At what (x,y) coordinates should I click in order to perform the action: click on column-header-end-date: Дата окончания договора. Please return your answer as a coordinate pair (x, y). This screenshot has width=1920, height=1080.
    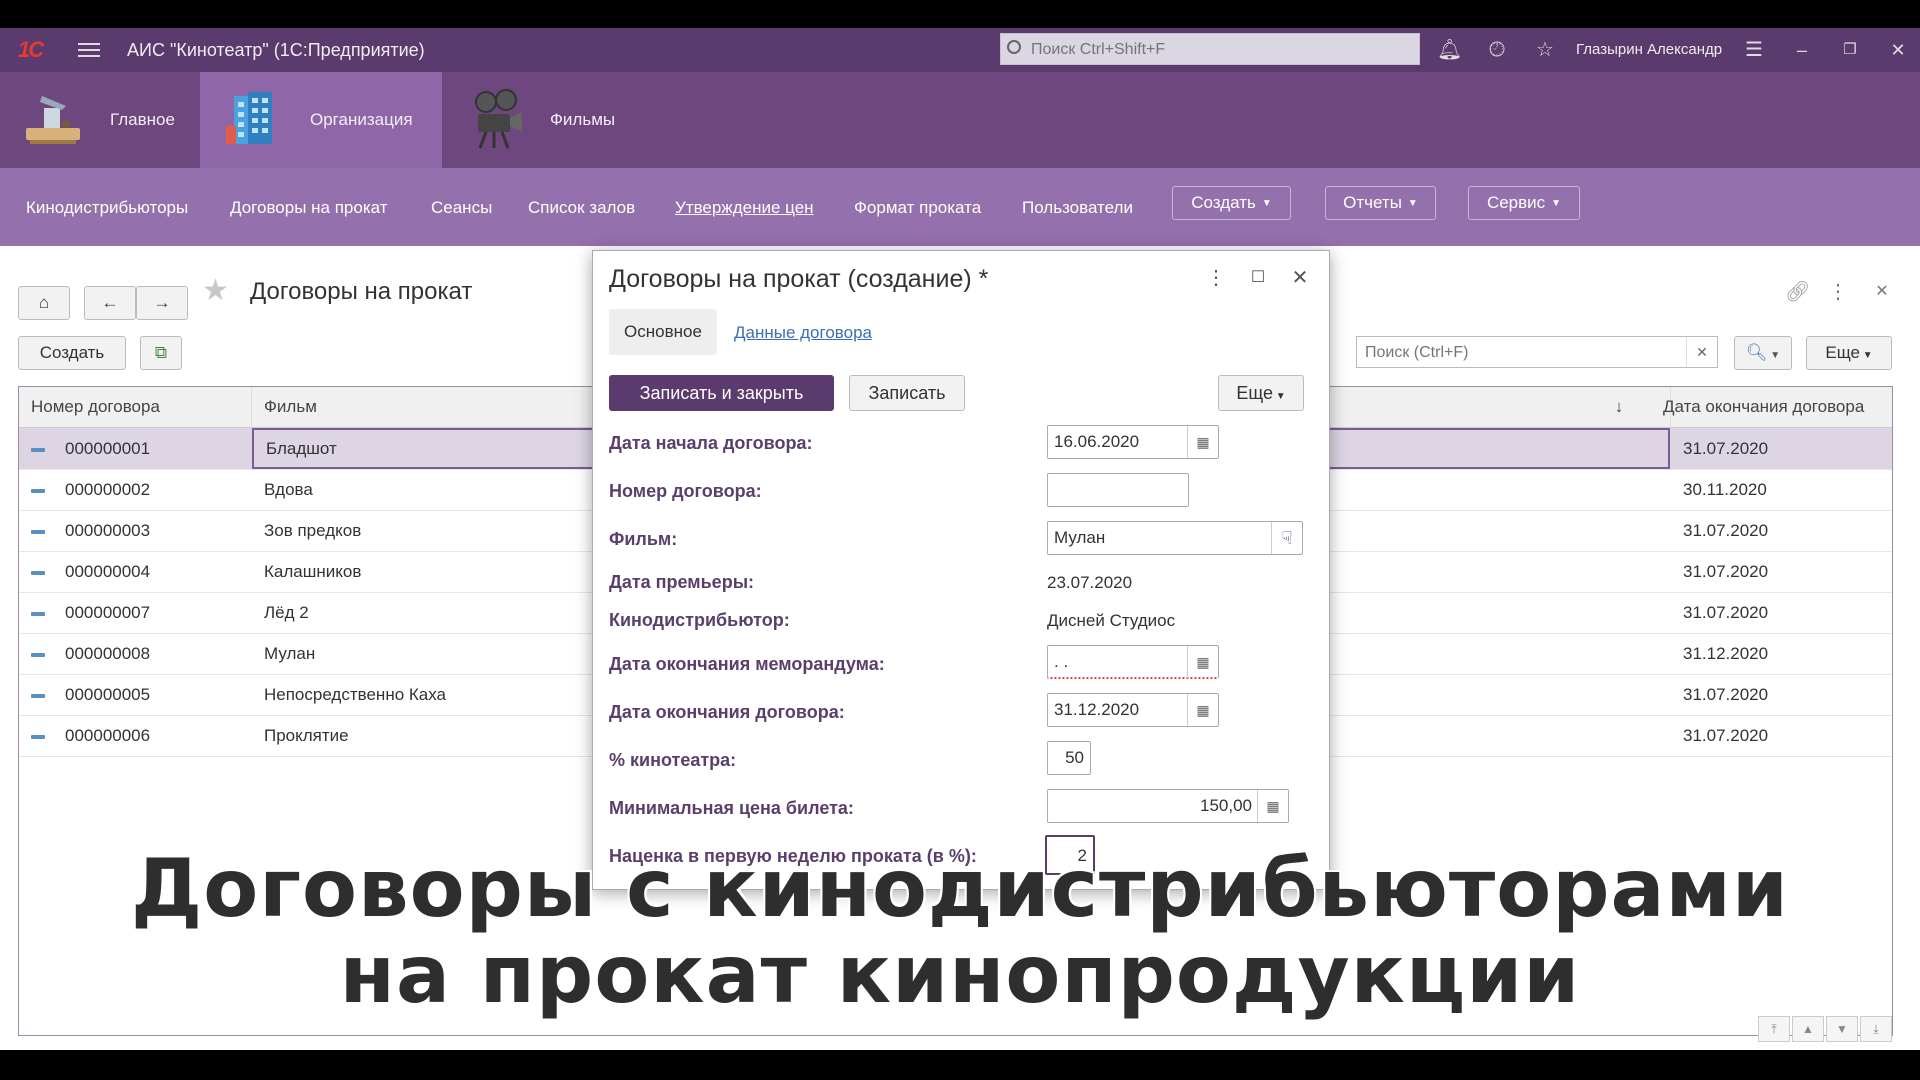
    Looking at the image, I should click on (1771, 407).